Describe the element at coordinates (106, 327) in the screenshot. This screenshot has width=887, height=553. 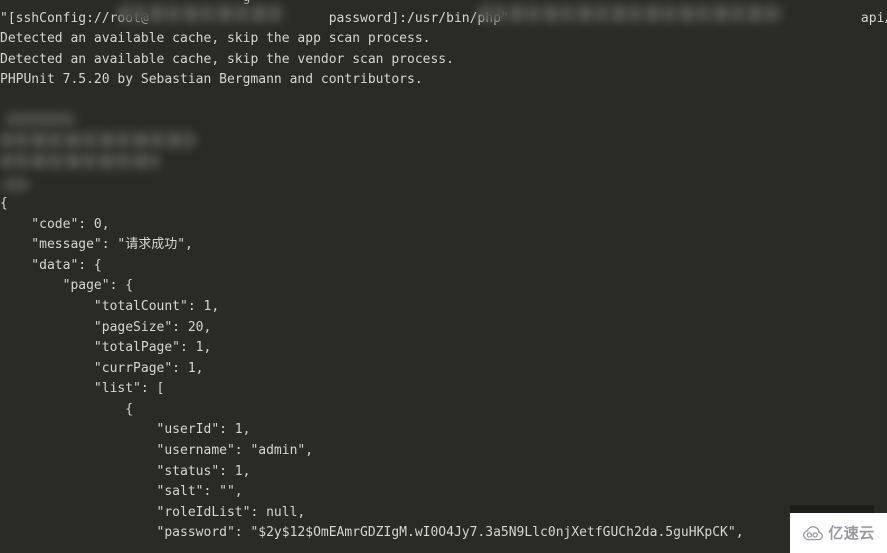
I see `line-pagesize: "pageSize": 20,` at that location.